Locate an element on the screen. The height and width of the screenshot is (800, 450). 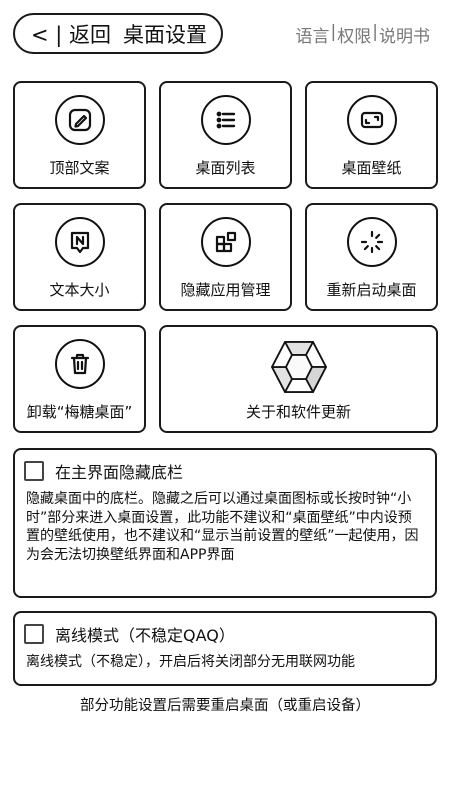
tile-uninstall: 卸载“梅糖桌面” is located at coordinates (79, 379).